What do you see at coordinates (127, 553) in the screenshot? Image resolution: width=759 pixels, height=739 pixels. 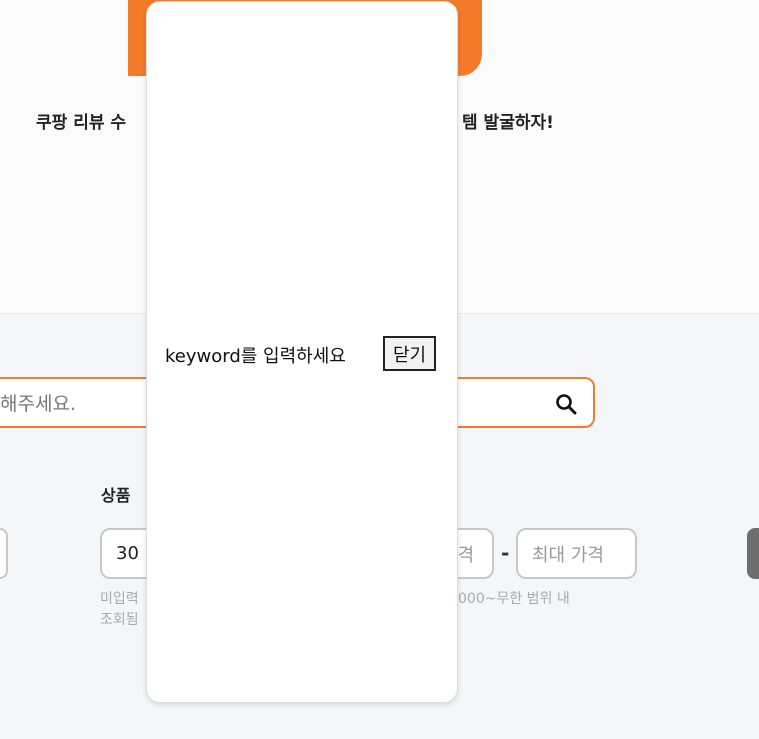 I see `review-count-value: 30` at bounding box center [127, 553].